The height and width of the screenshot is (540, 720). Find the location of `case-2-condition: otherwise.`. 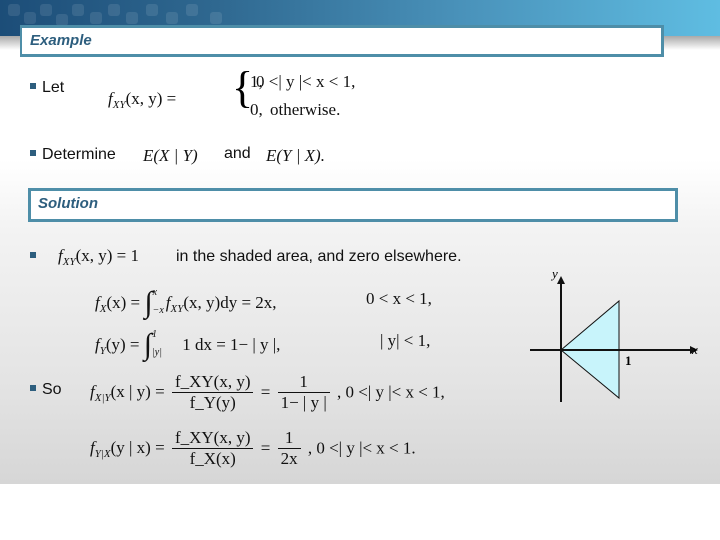

case-2-condition: otherwise. is located at coordinates (305, 109).